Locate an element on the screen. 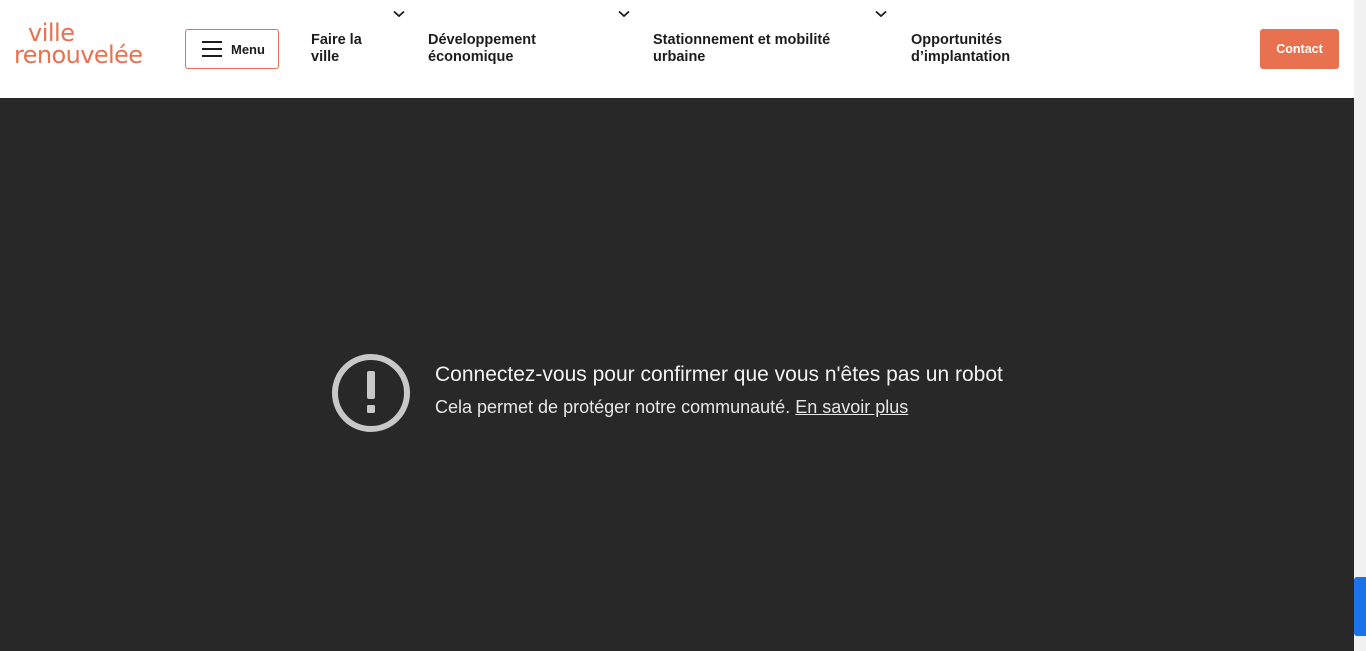 This screenshot has height=651, width=1366. nav-item-faire-la-ville: Faire la ville is located at coordinates (336, 49).